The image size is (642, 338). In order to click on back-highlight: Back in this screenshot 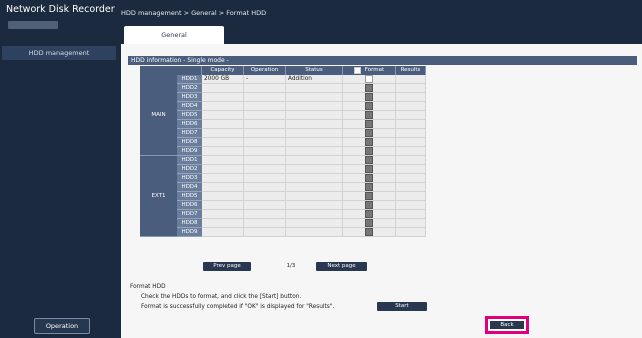, I will do `click(507, 325)`.